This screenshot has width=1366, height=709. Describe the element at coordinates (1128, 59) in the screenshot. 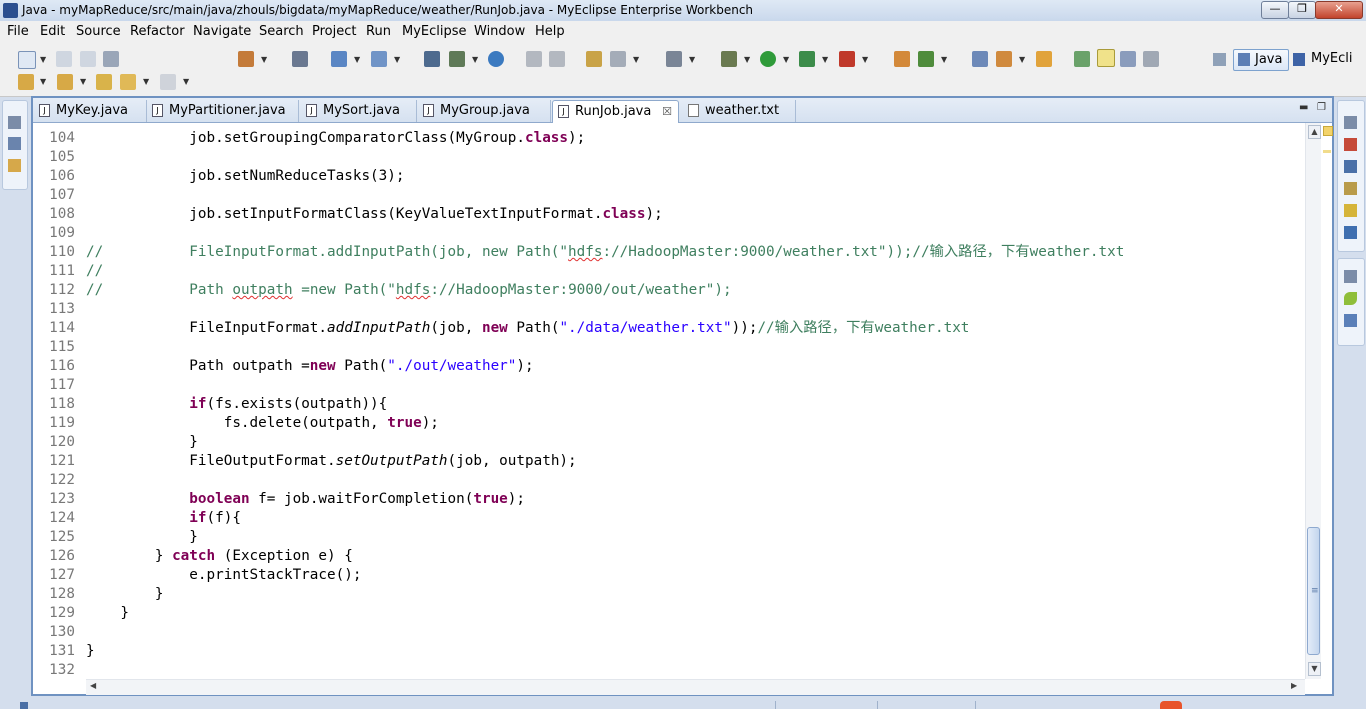

I see `block-selection-icon` at that location.